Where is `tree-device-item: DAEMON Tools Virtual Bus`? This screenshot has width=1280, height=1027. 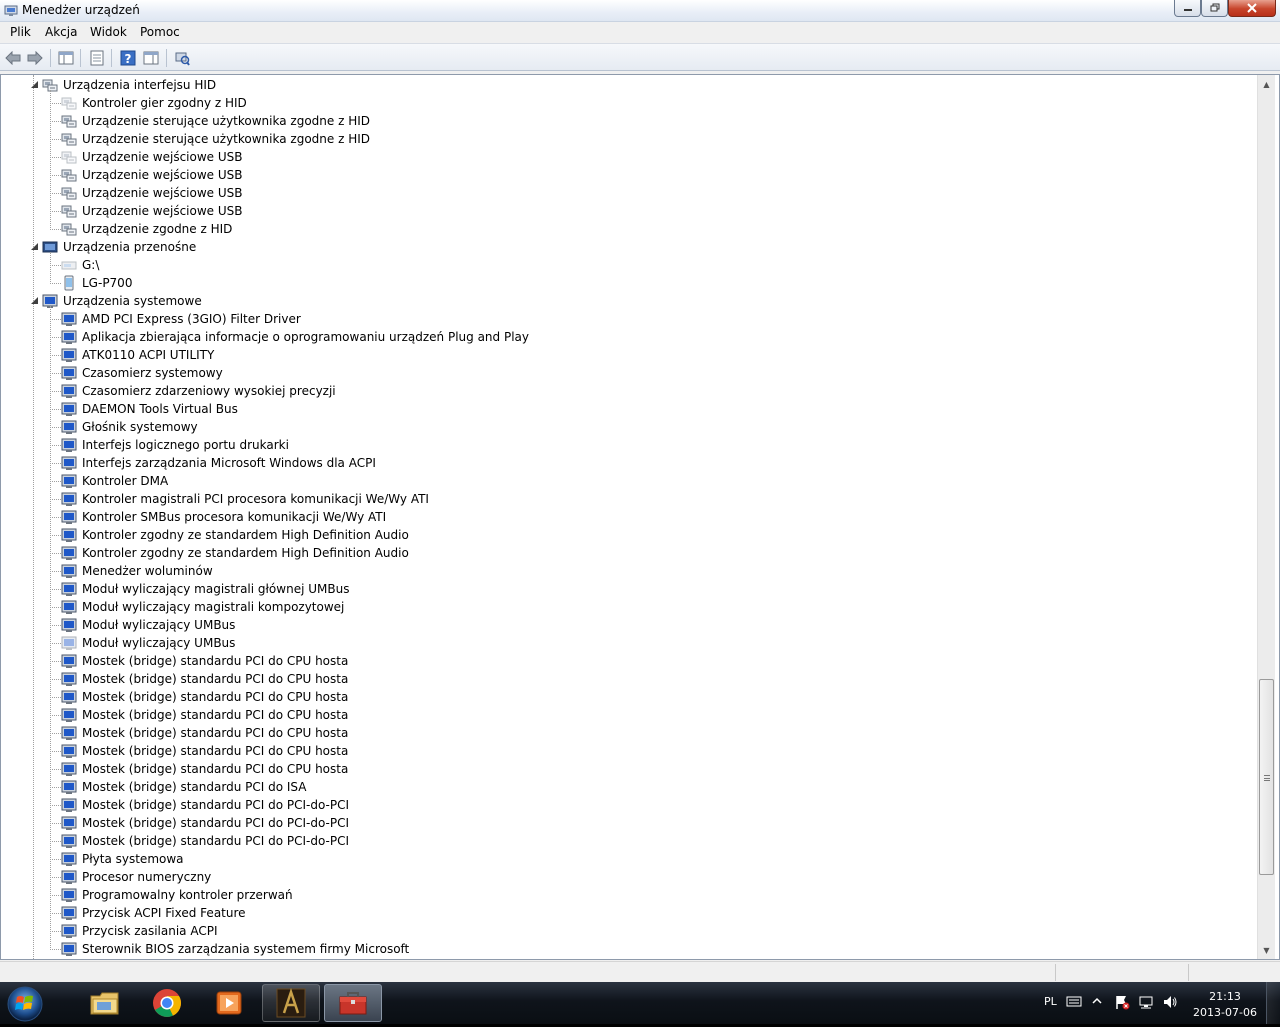 tree-device-item: DAEMON Tools Virtual Bus is located at coordinates (149, 409).